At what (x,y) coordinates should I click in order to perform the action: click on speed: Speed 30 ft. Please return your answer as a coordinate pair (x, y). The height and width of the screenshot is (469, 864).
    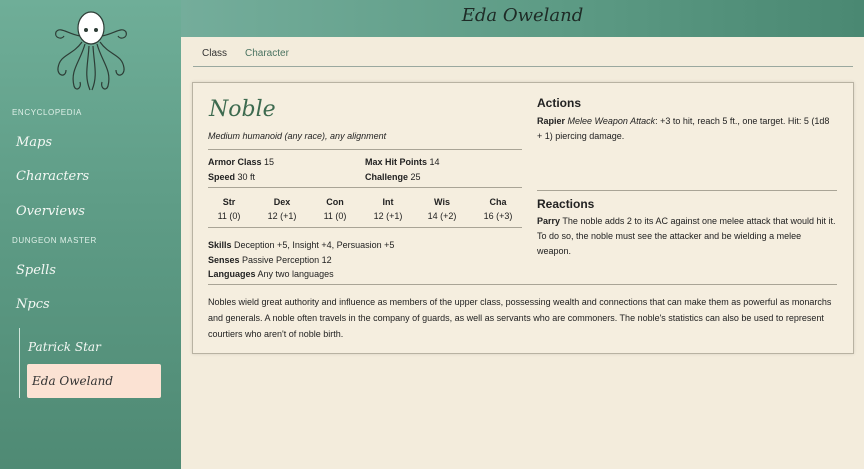
    Looking at the image, I should click on (232, 177).